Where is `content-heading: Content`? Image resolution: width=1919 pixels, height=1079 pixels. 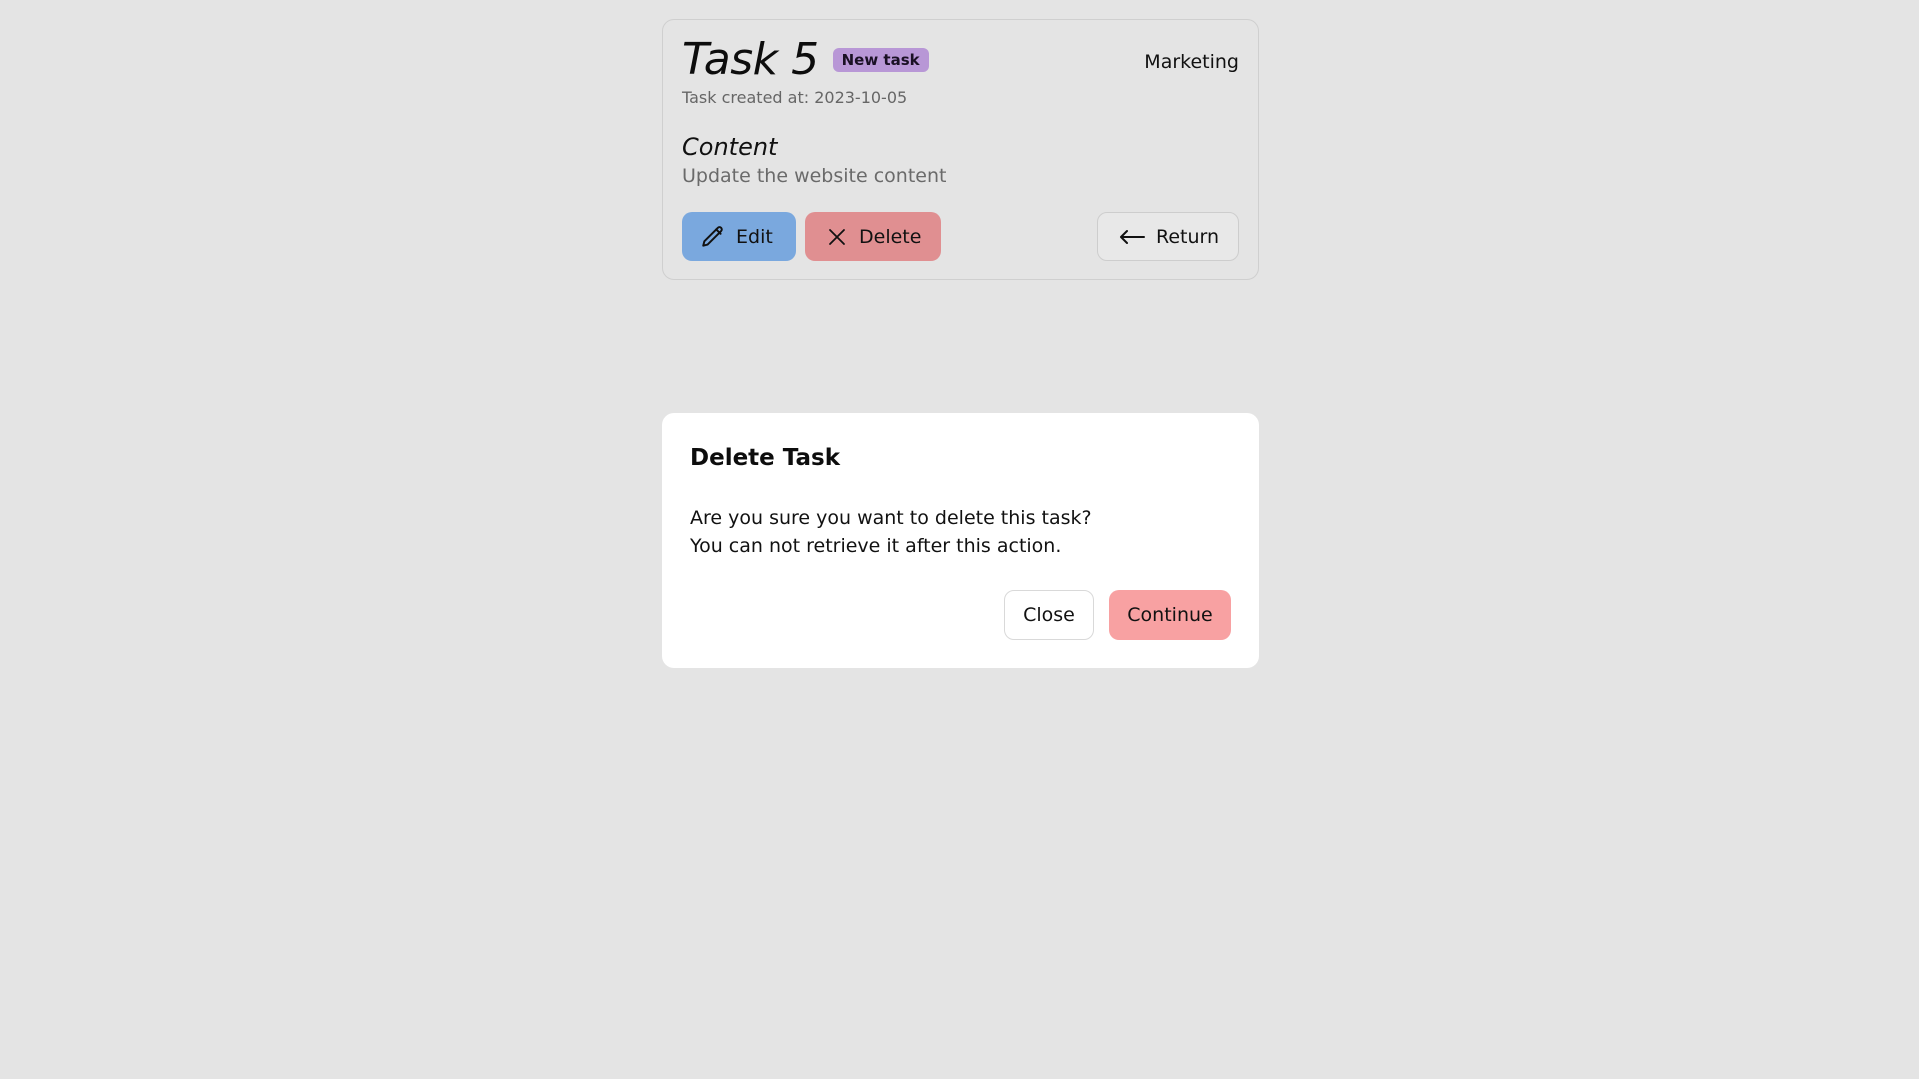 content-heading: Content is located at coordinates (730, 147).